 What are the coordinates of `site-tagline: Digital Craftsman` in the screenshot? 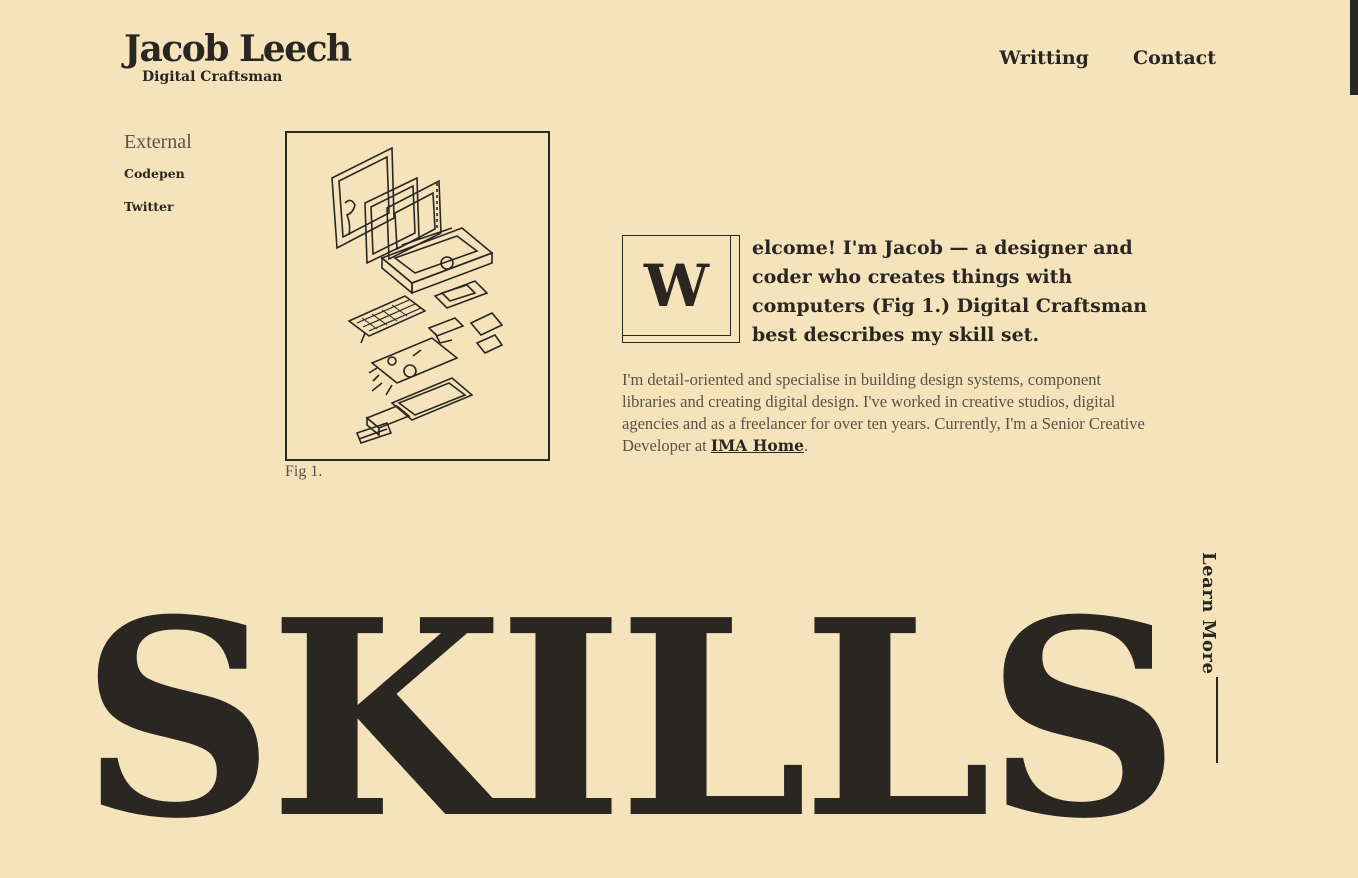 It's located at (212, 77).